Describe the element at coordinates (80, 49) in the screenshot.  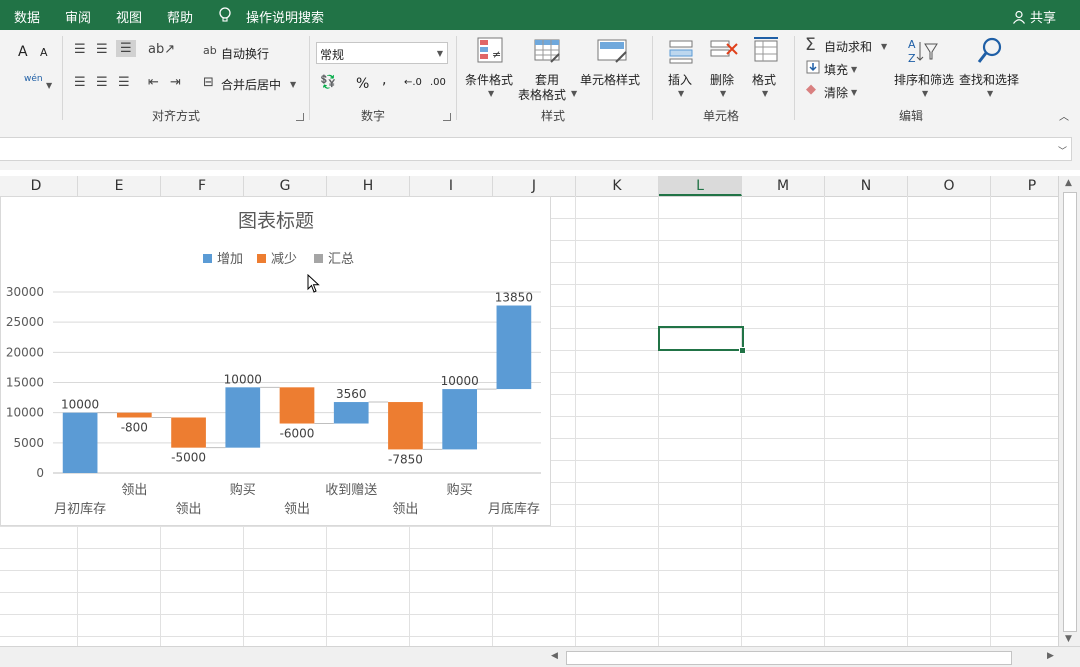
I see `align-top-icon: ☰` at that location.